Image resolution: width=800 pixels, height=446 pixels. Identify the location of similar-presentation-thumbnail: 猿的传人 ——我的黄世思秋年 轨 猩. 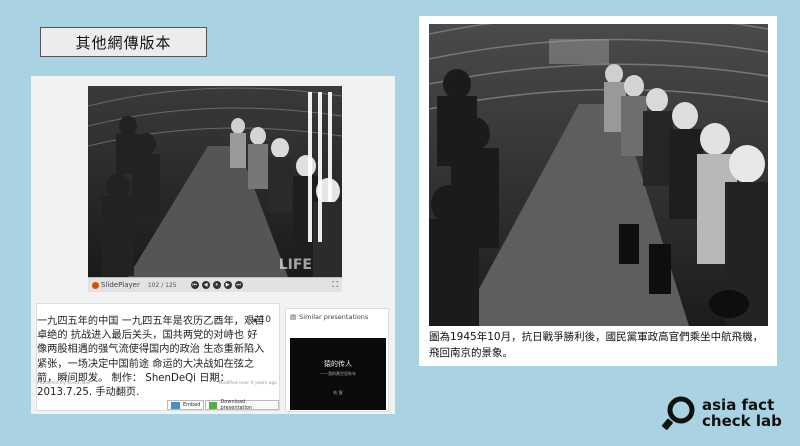
(338, 374).